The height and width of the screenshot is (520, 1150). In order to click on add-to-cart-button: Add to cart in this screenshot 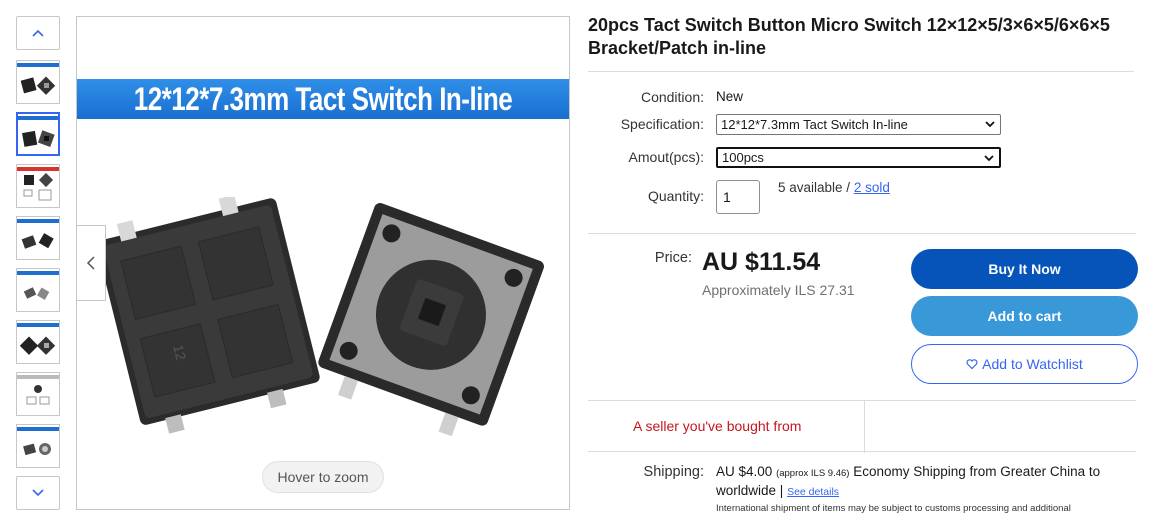, I will do `click(1024, 316)`.